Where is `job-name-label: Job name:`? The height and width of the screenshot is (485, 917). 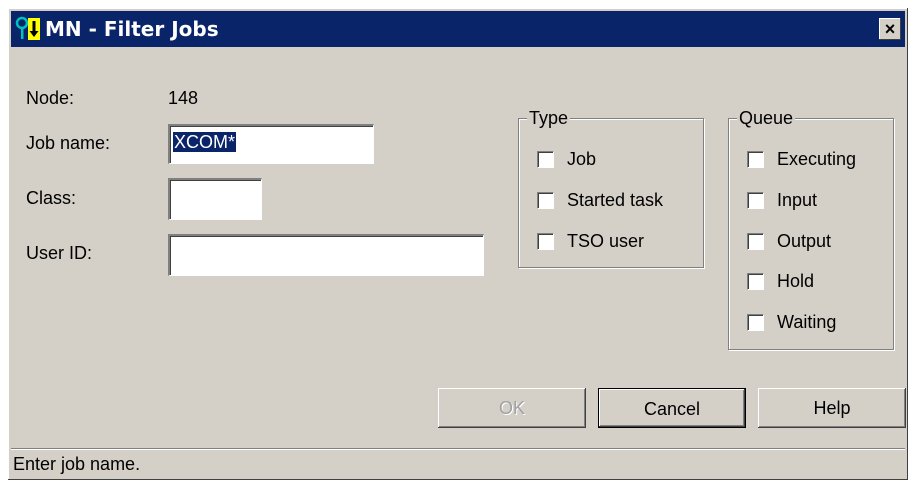 job-name-label: Job name: is located at coordinates (68, 143).